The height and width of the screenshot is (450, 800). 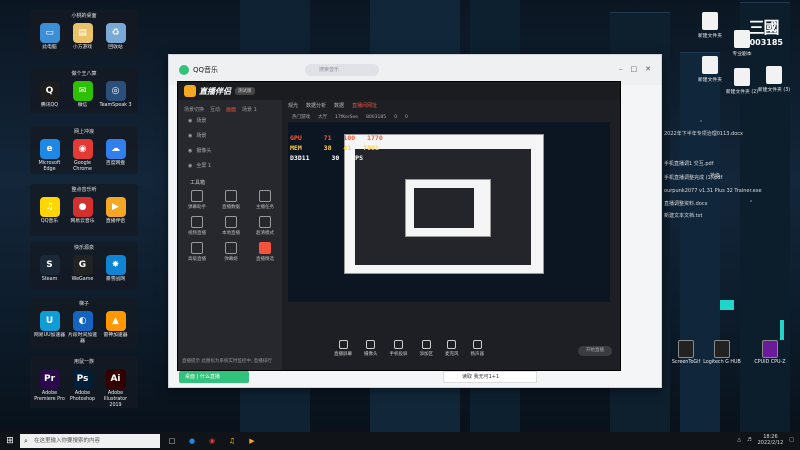 I want to click on tool-item: 弹幕姬, so click(x=231, y=252).